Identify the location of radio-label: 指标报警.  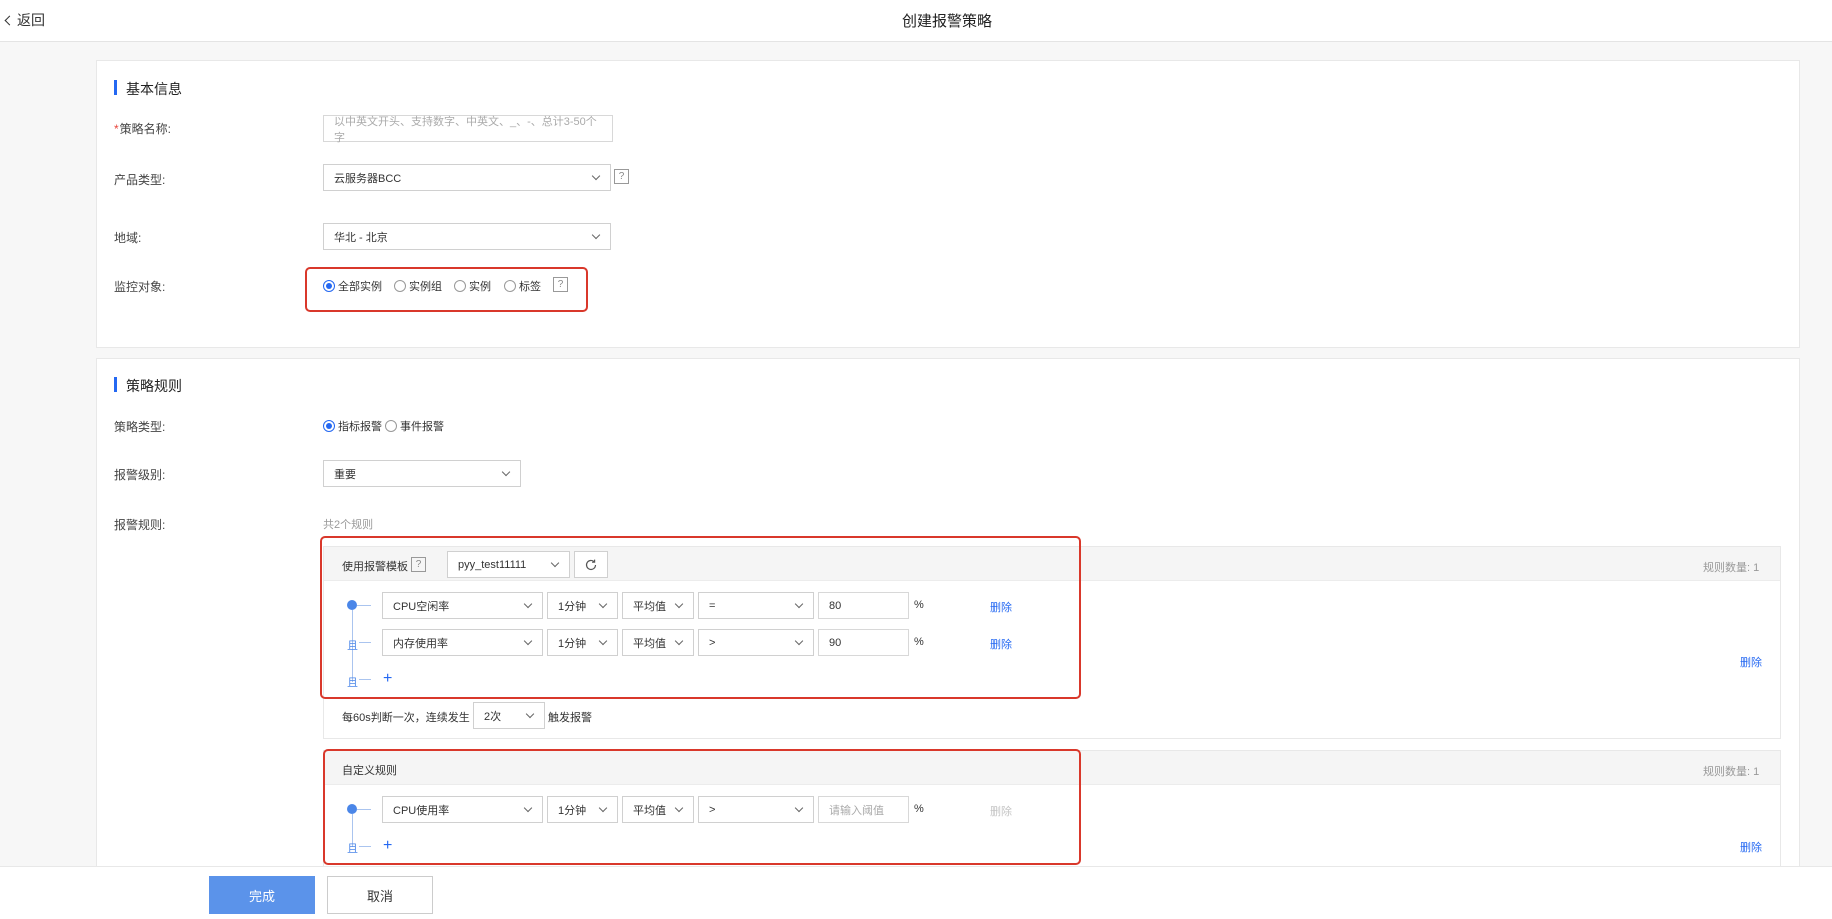
(360, 427).